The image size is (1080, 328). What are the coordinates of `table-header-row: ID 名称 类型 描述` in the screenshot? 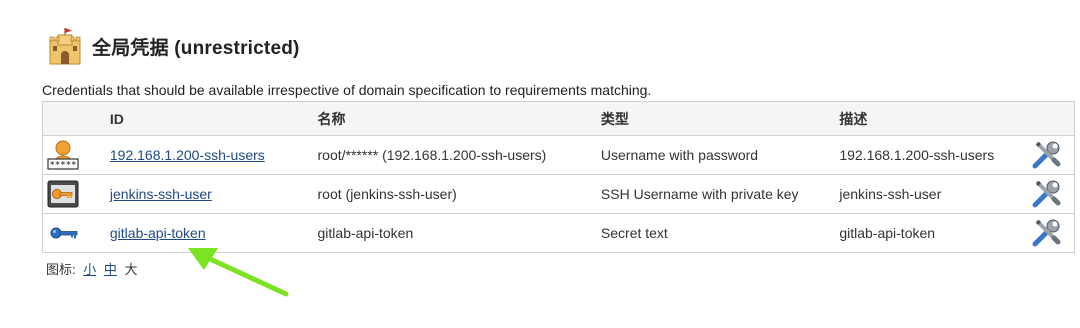 It's located at (558, 118).